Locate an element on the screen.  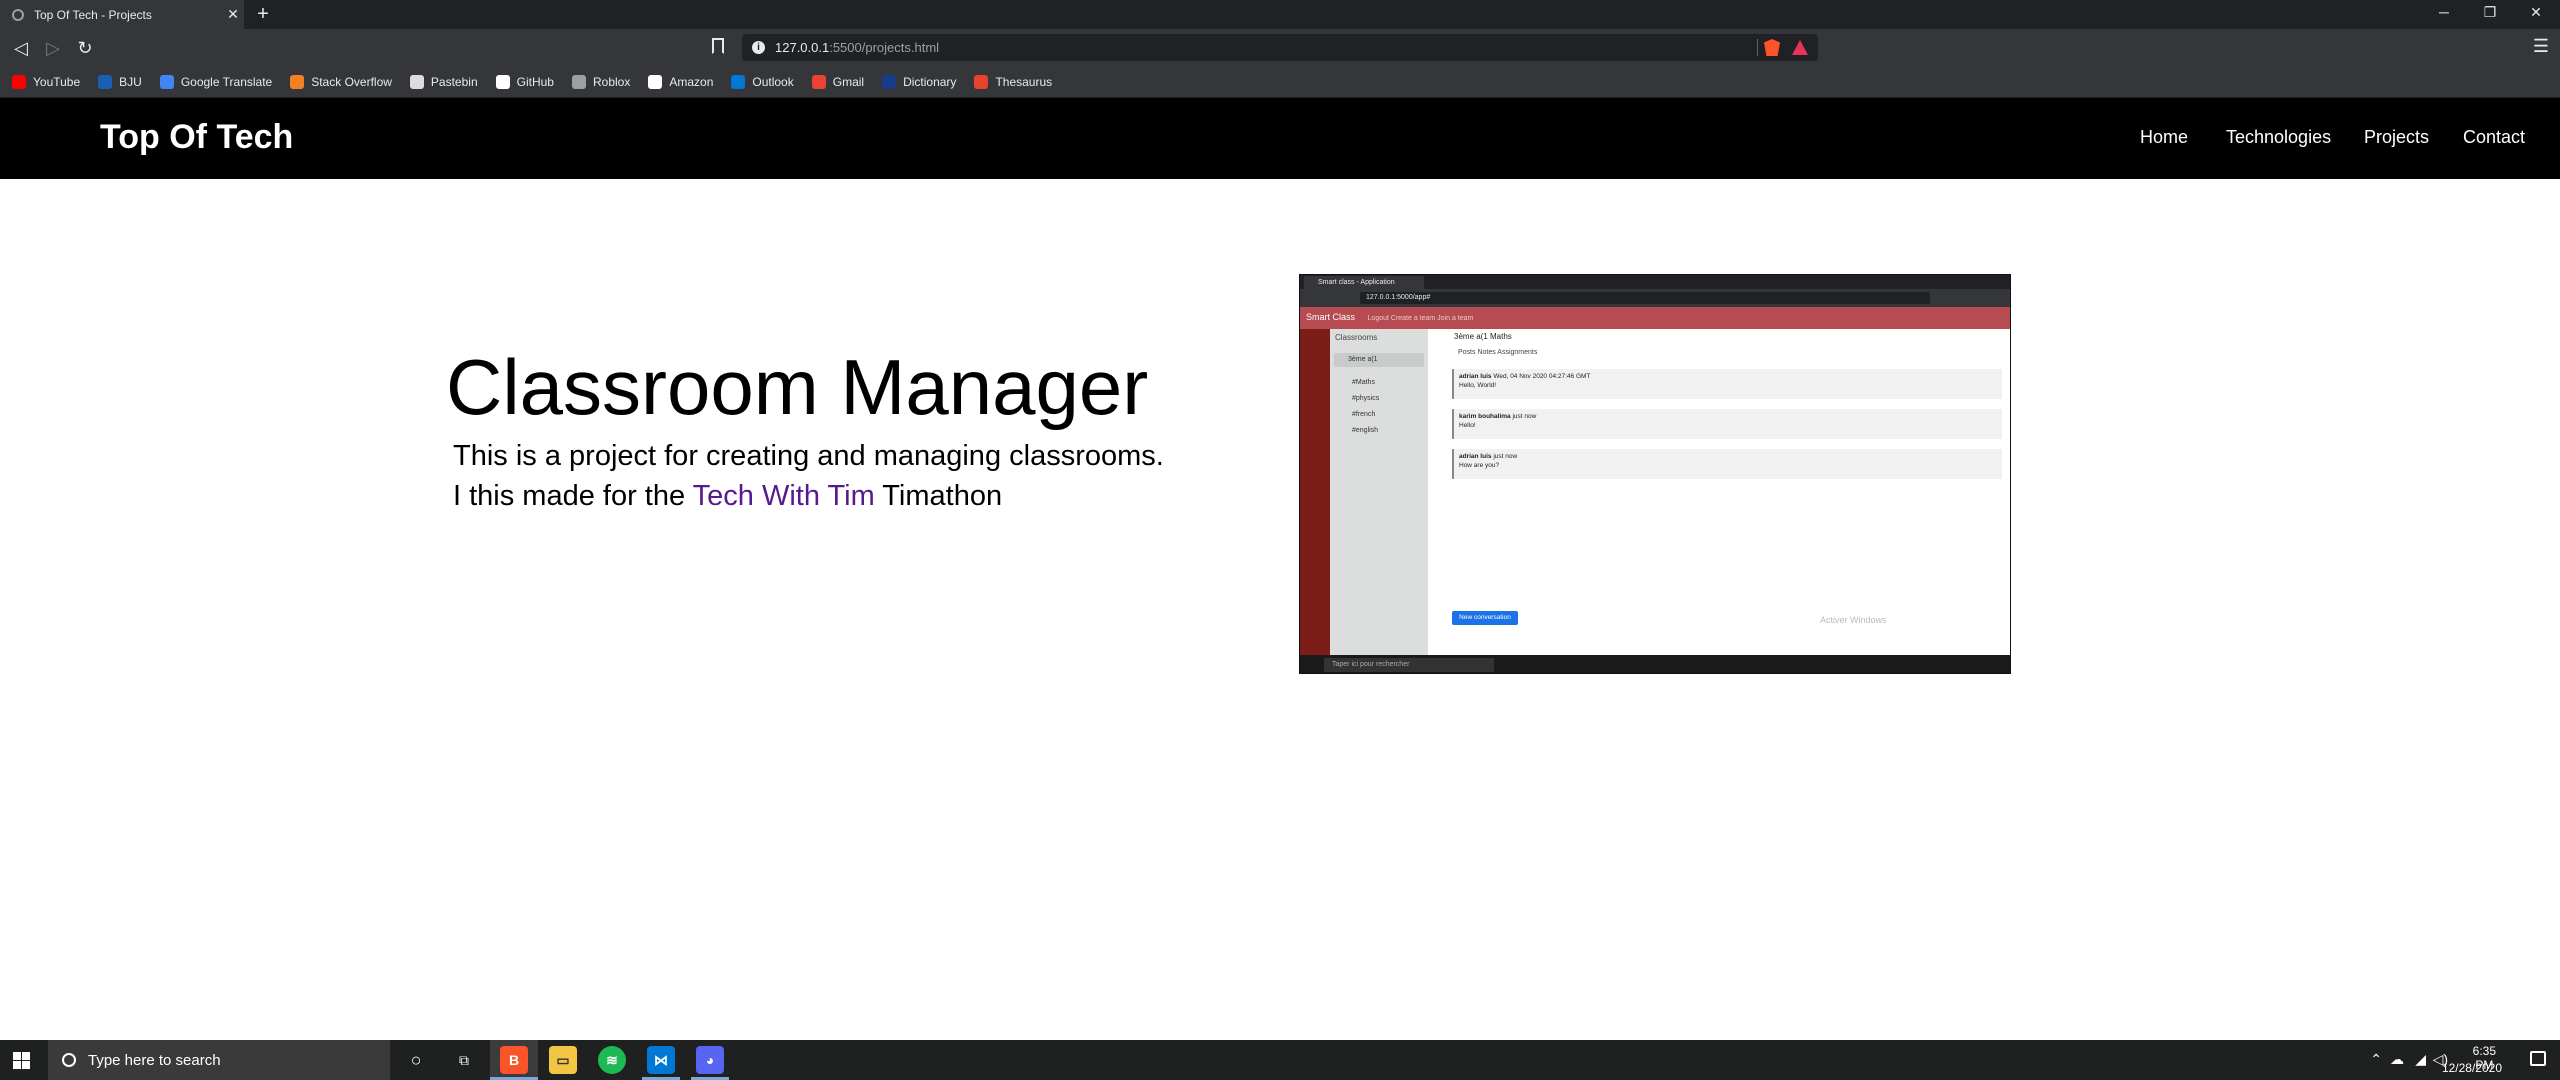
bookmark-label: Gmail is located at coordinates (848, 81).